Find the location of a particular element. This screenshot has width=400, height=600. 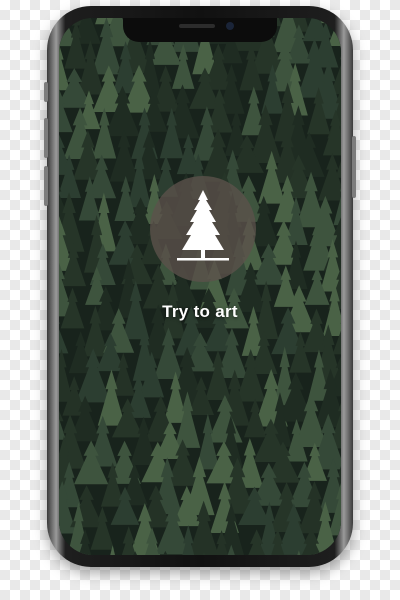

volume-down-button is located at coordinates (46, 186).